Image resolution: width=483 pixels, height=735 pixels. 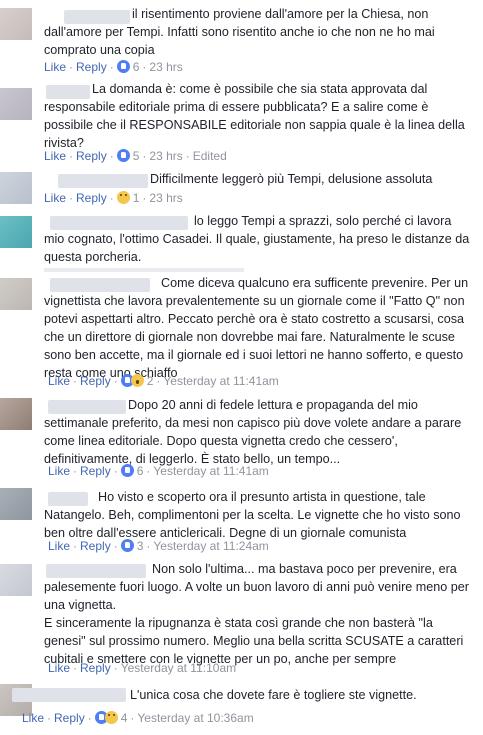 I want to click on comment-actions: Like · Reply · 5 · 23 hrs · Edited, so click(x=135, y=156).